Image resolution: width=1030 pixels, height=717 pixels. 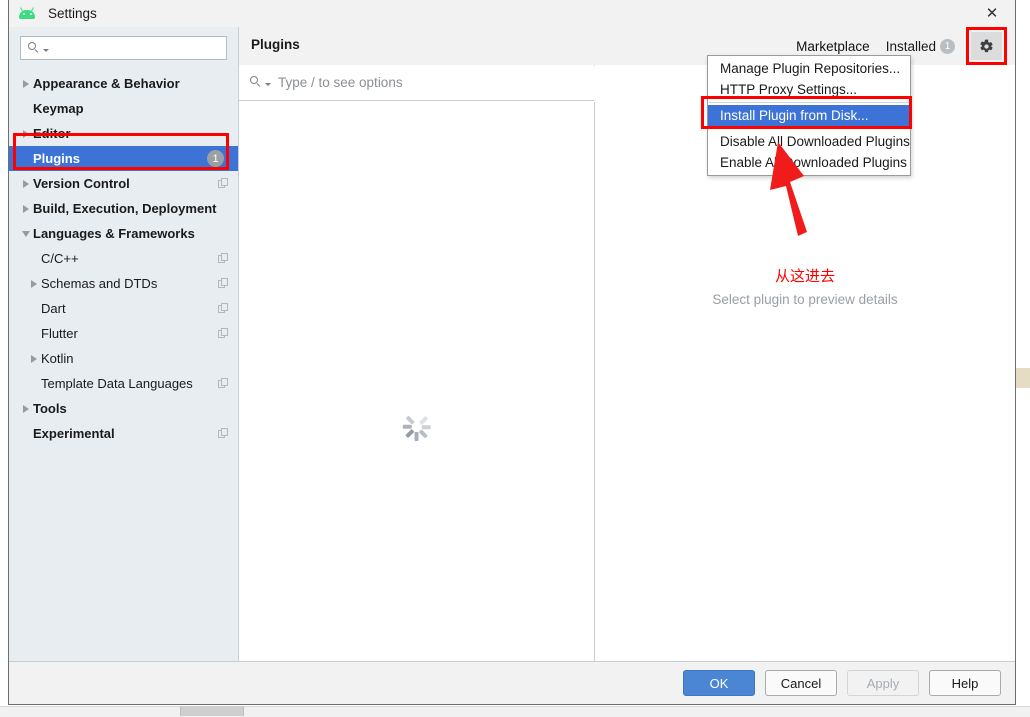 What do you see at coordinates (123, 48) in the screenshot?
I see `sidebar-search-input` at bounding box center [123, 48].